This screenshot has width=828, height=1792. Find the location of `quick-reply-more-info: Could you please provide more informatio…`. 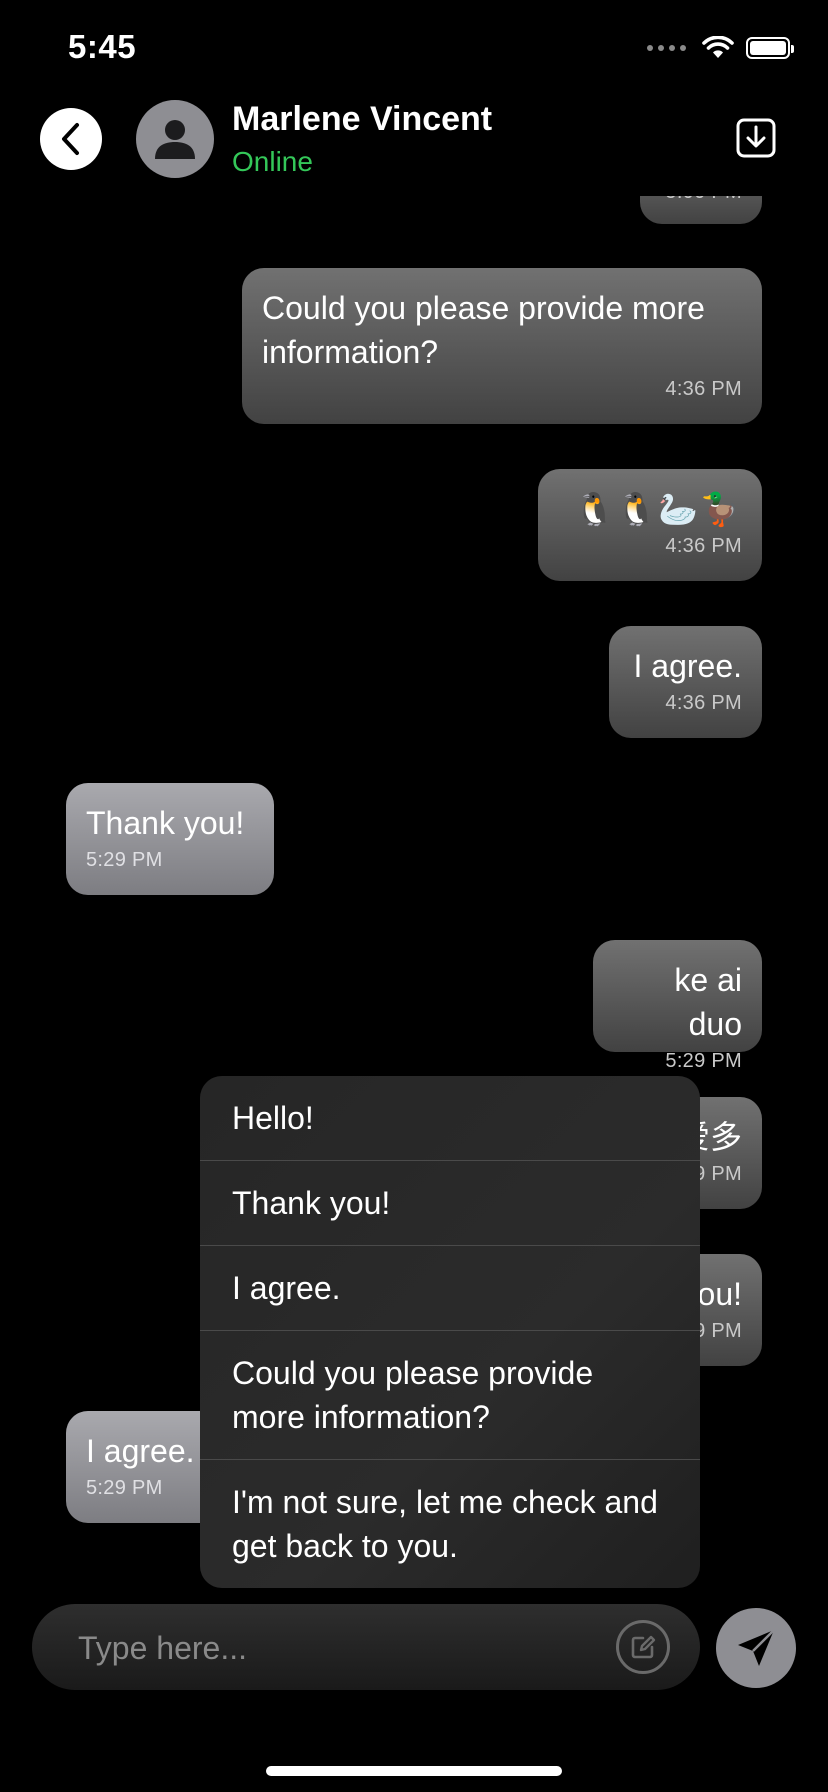

quick-reply-more-info: Could you please provide more informatio… is located at coordinates (450, 1395).